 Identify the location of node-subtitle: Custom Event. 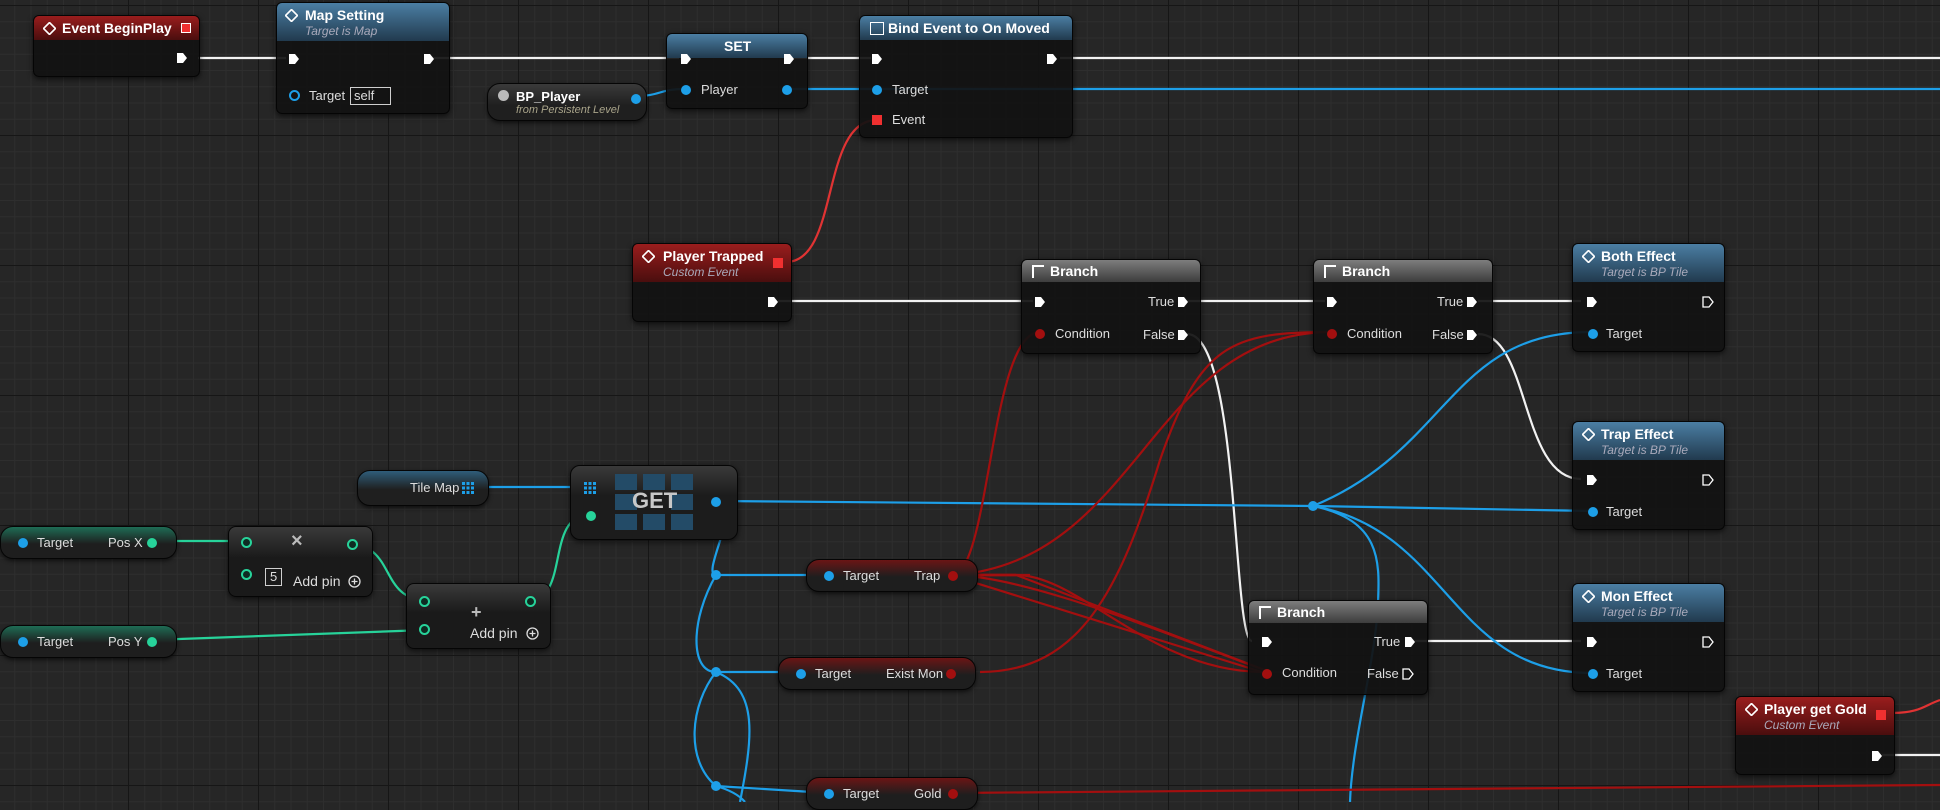
(1802, 725).